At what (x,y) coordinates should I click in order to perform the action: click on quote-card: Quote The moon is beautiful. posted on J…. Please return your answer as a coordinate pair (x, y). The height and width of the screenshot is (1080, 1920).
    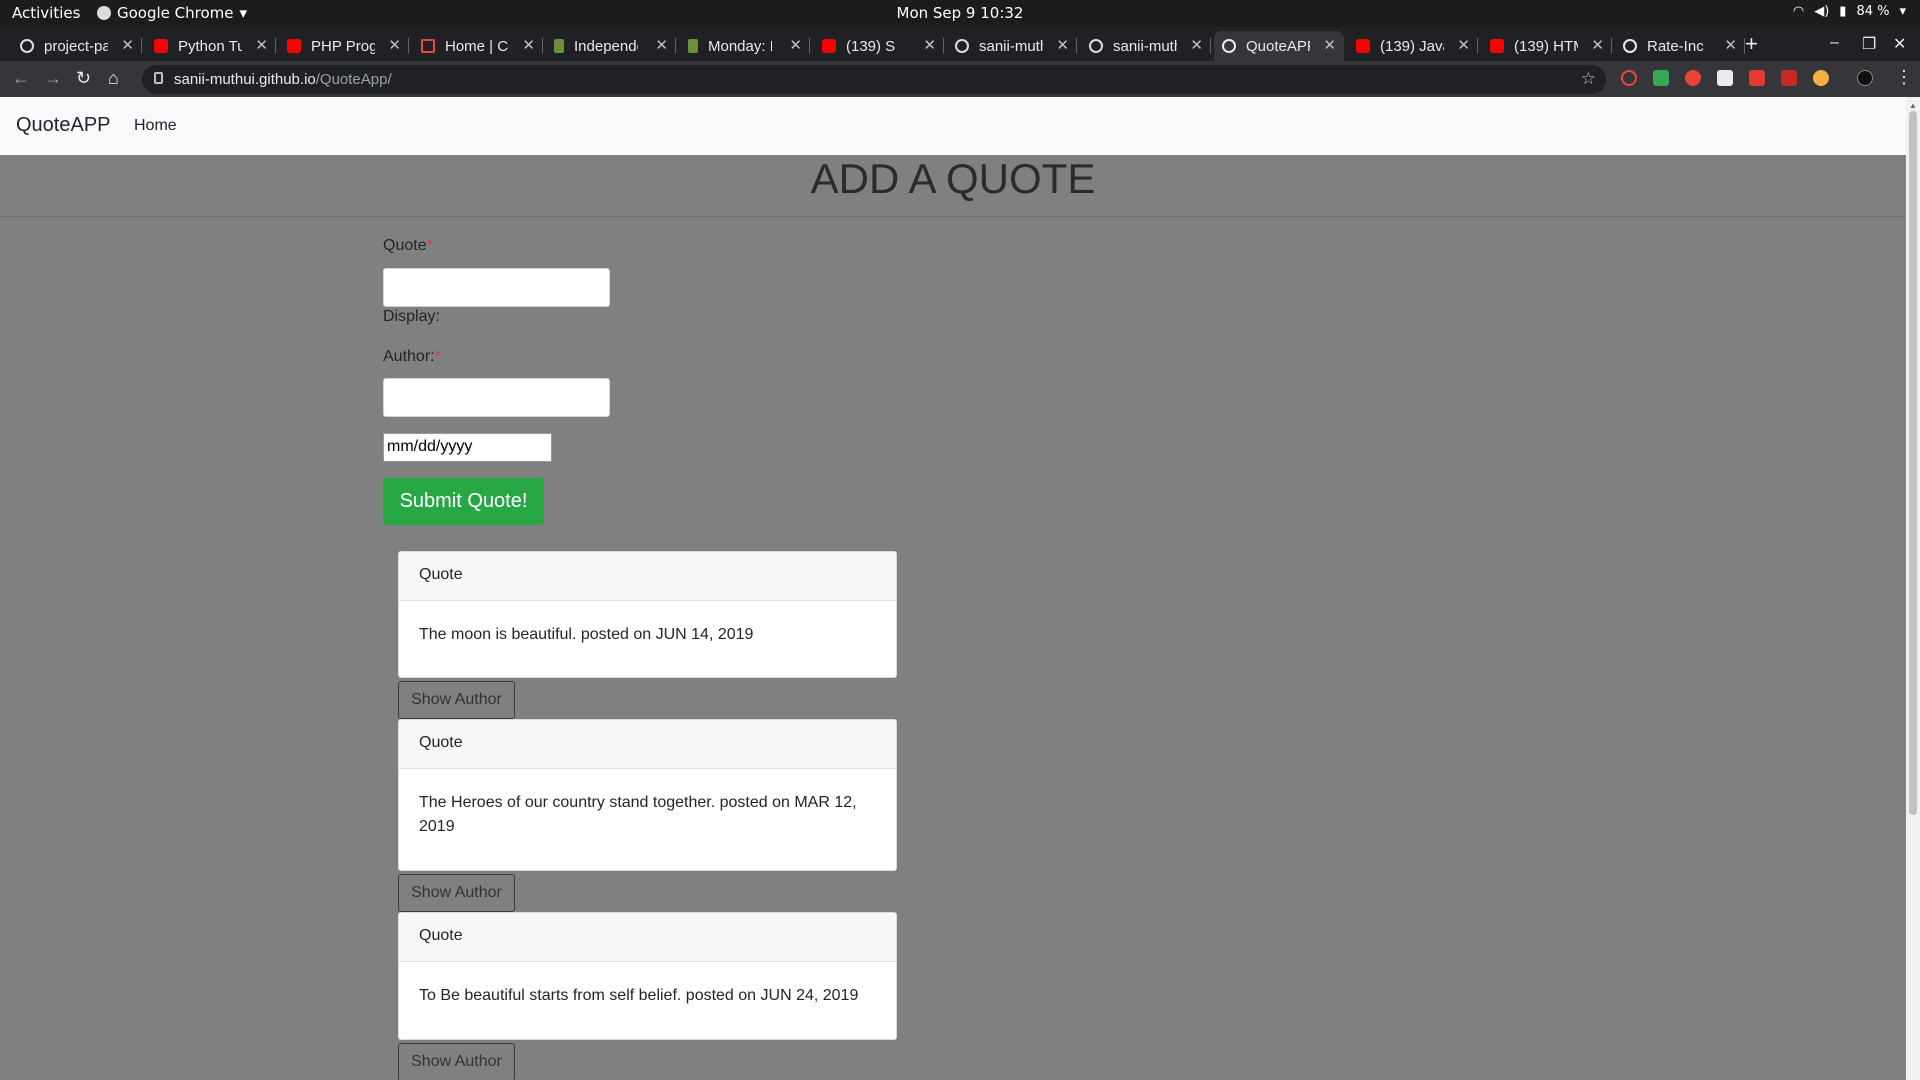
    Looking at the image, I should click on (647, 614).